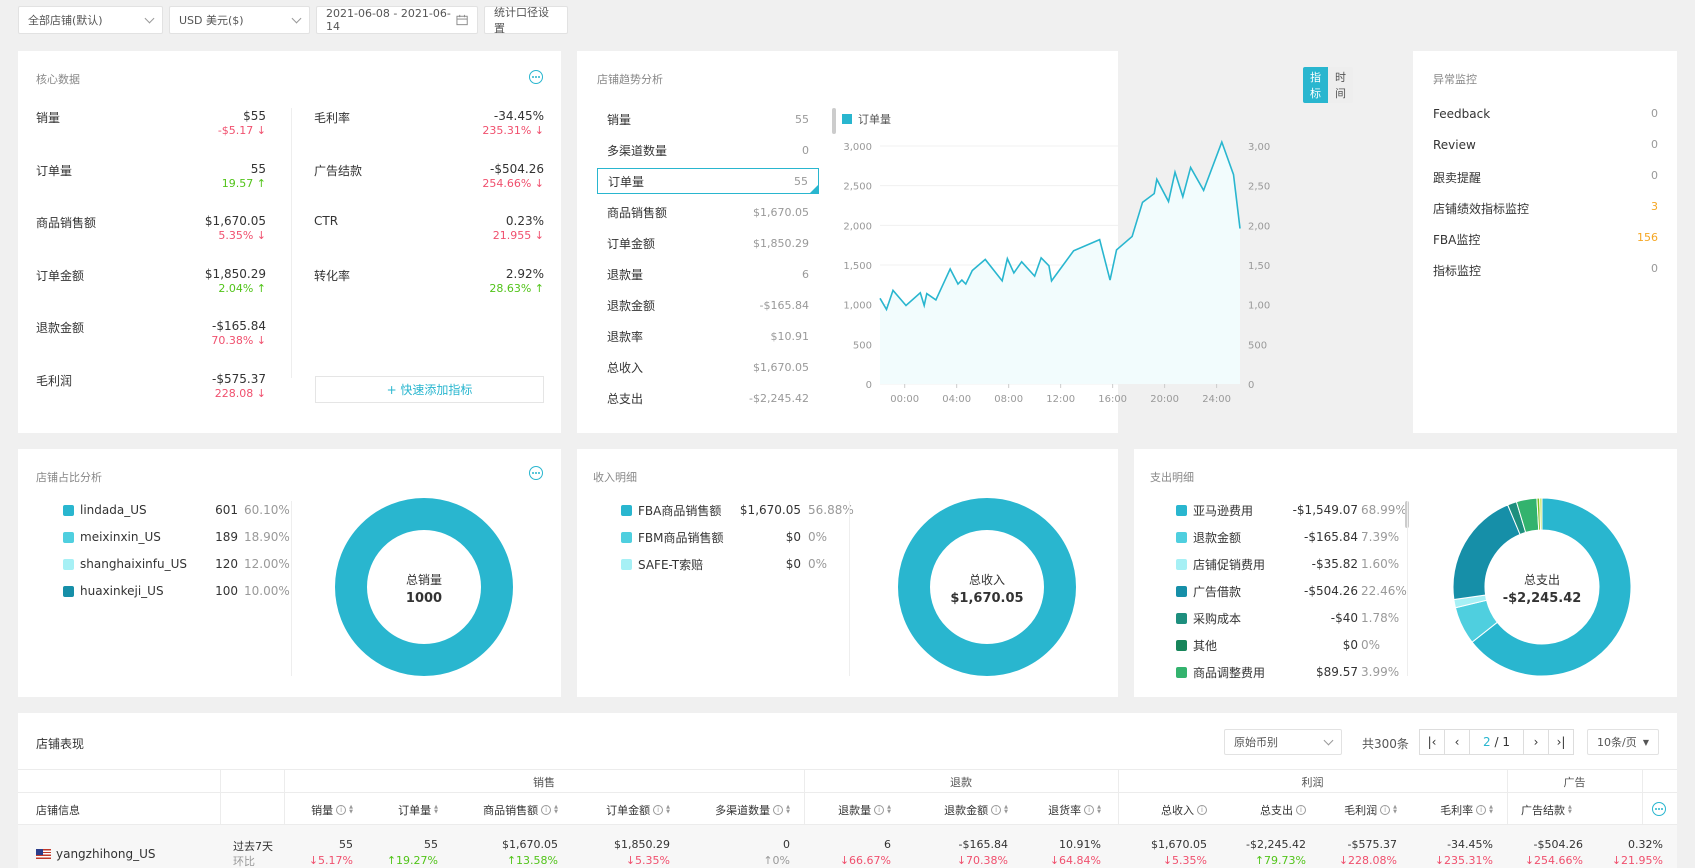  I want to click on trend-metric-value: $1,670.05, so click(781, 212).